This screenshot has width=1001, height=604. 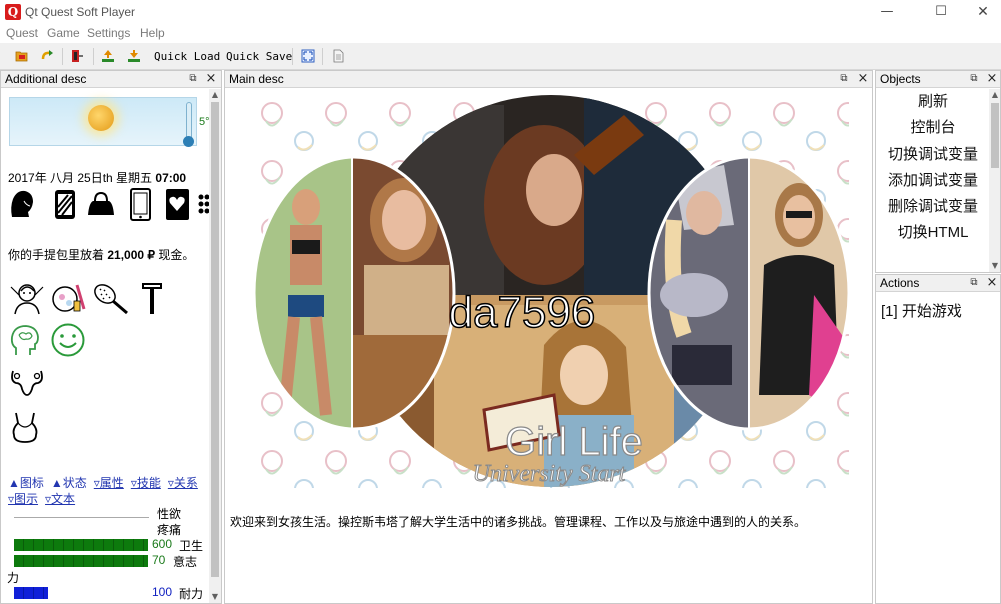 What do you see at coordinates (933, 155) in the screenshot?
I see `object-toggle-debug-vars: 切换调试变量` at bounding box center [933, 155].